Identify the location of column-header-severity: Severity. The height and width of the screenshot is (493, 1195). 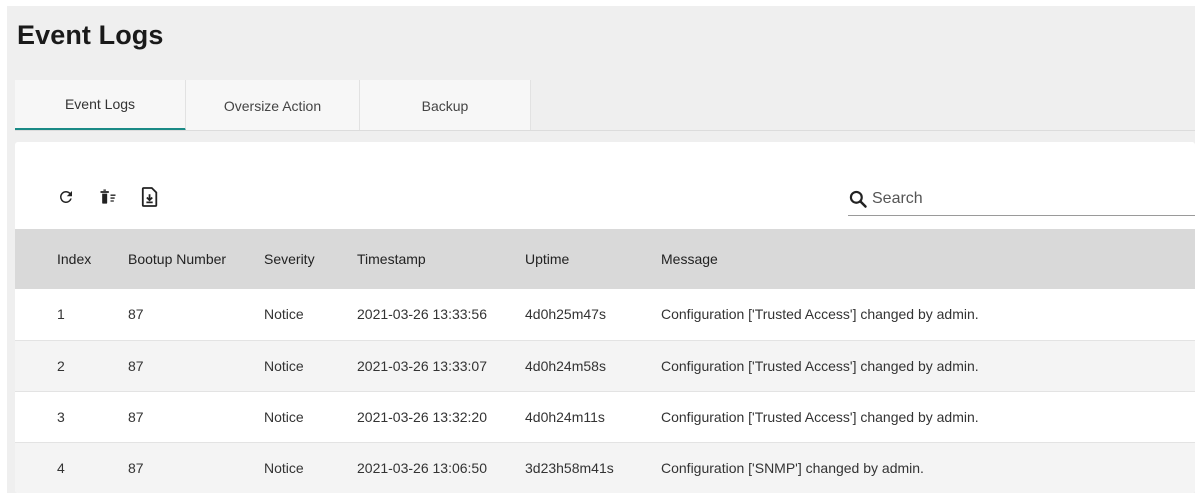
(310, 259).